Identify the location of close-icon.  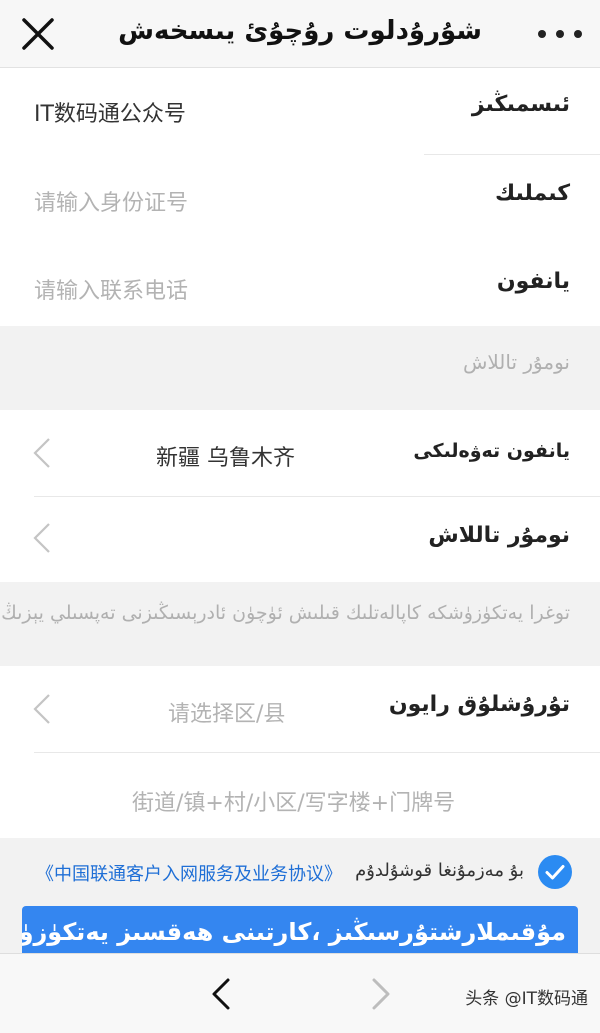
(38, 34).